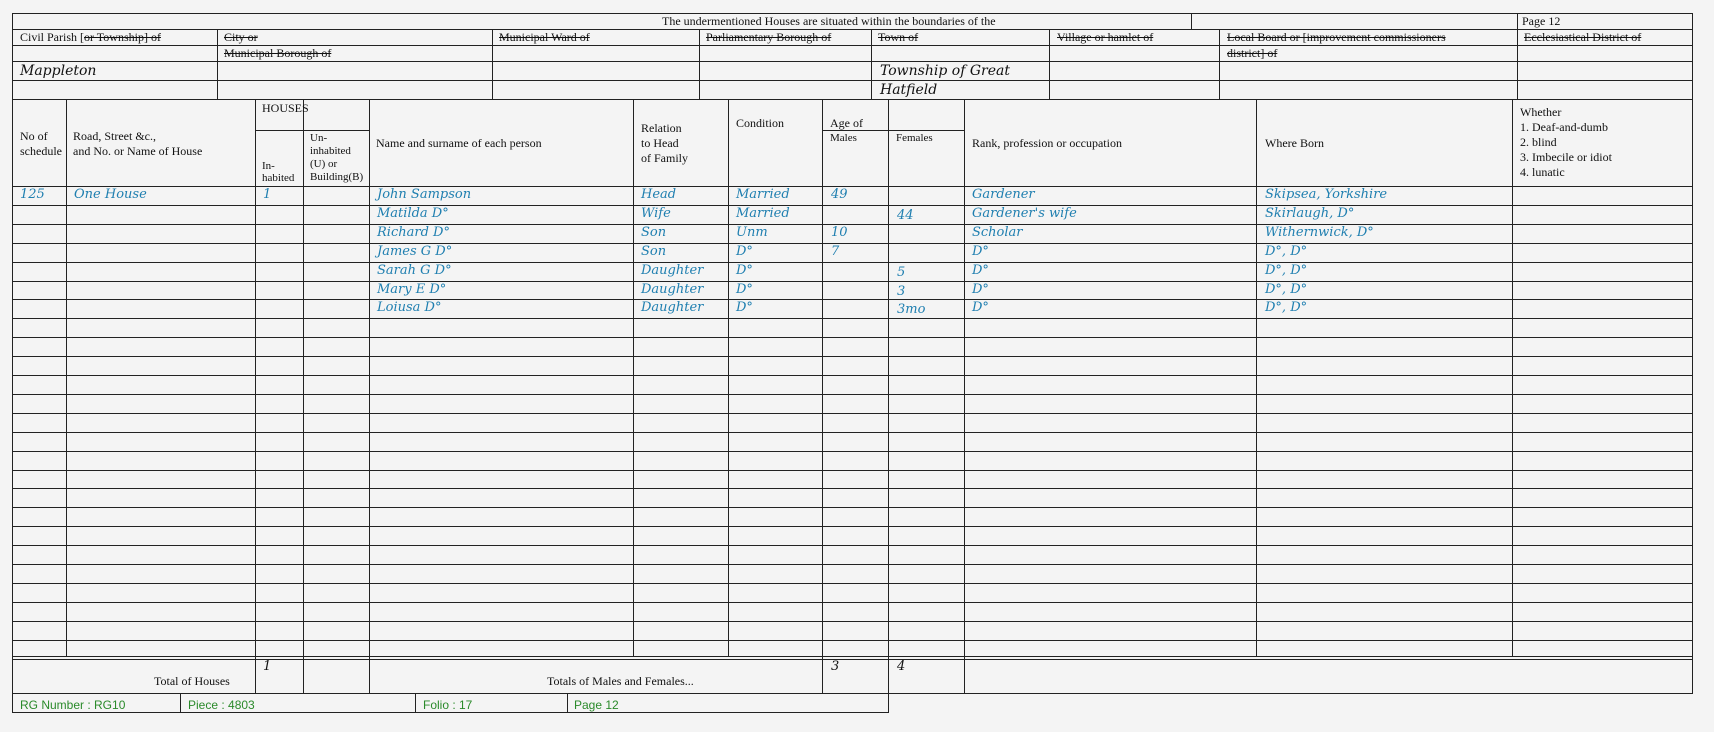 The image size is (1714, 732). Describe the element at coordinates (1294, 143) in the screenshot. I see `col-where-born: Where Born` at that location.